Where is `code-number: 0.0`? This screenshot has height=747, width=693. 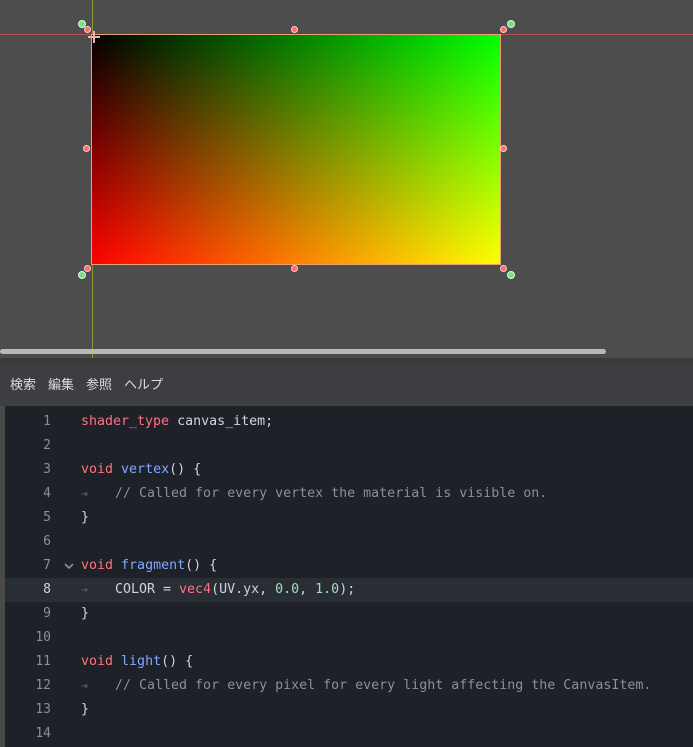 code-number: 0.0 is located at coordinates (287, 589).